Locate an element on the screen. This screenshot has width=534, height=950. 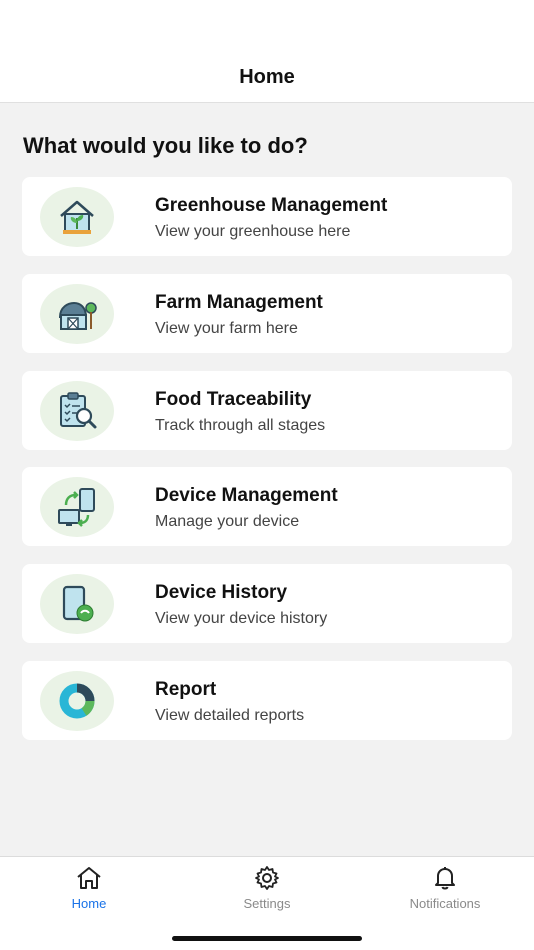
home-indicator is located at coordinates (267, 938).